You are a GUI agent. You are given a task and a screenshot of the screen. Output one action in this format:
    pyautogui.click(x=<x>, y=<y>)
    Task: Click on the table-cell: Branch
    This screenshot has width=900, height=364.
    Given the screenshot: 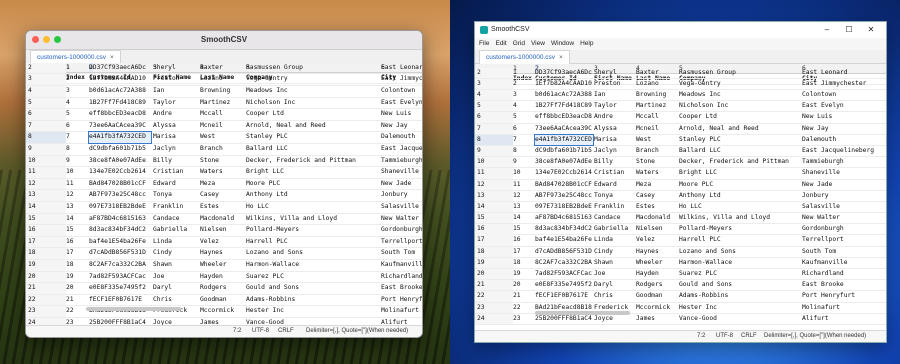 What is the action you would take?
    pyautogui.click(x=222, y=149)
    